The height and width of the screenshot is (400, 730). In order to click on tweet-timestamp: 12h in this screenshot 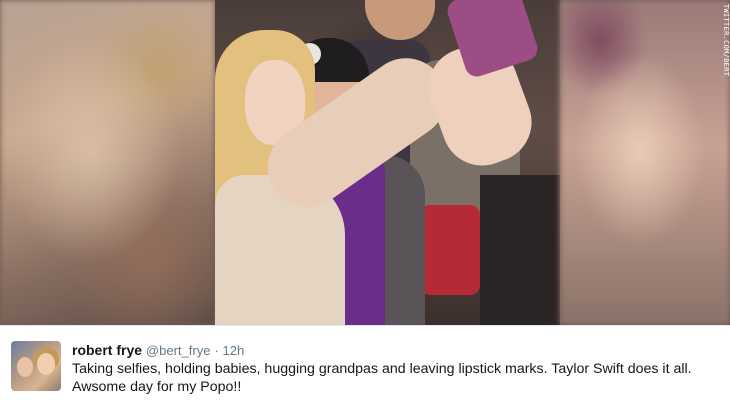, I will do `click(234, 350)`.